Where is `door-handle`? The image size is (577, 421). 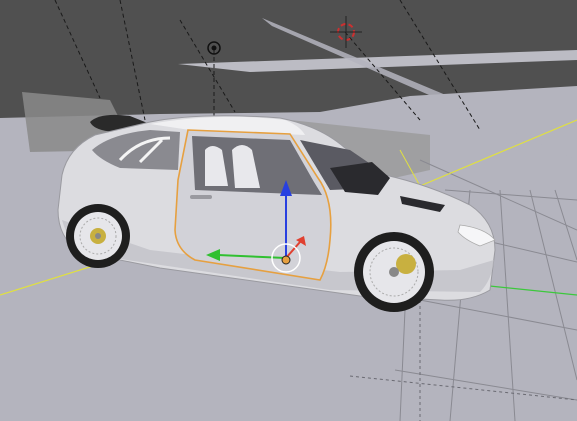 door-handle is located at coordinates (201, 197).